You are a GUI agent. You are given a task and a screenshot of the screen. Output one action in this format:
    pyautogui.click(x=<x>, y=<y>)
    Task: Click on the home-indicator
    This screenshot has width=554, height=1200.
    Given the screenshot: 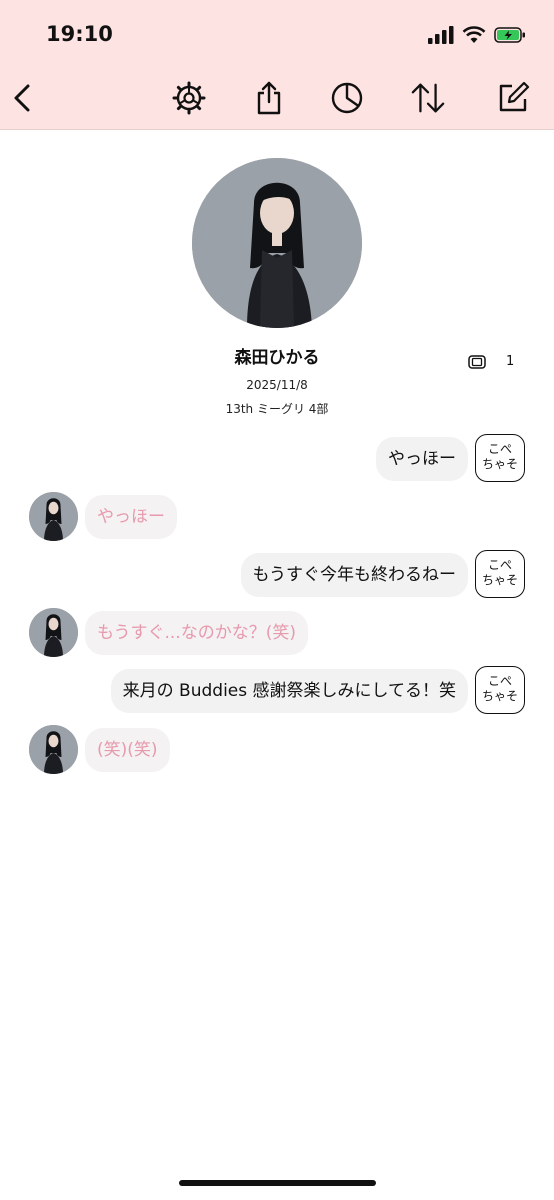 What is the action you would take?
    pyautogui.click(x=277, y=1183)
    